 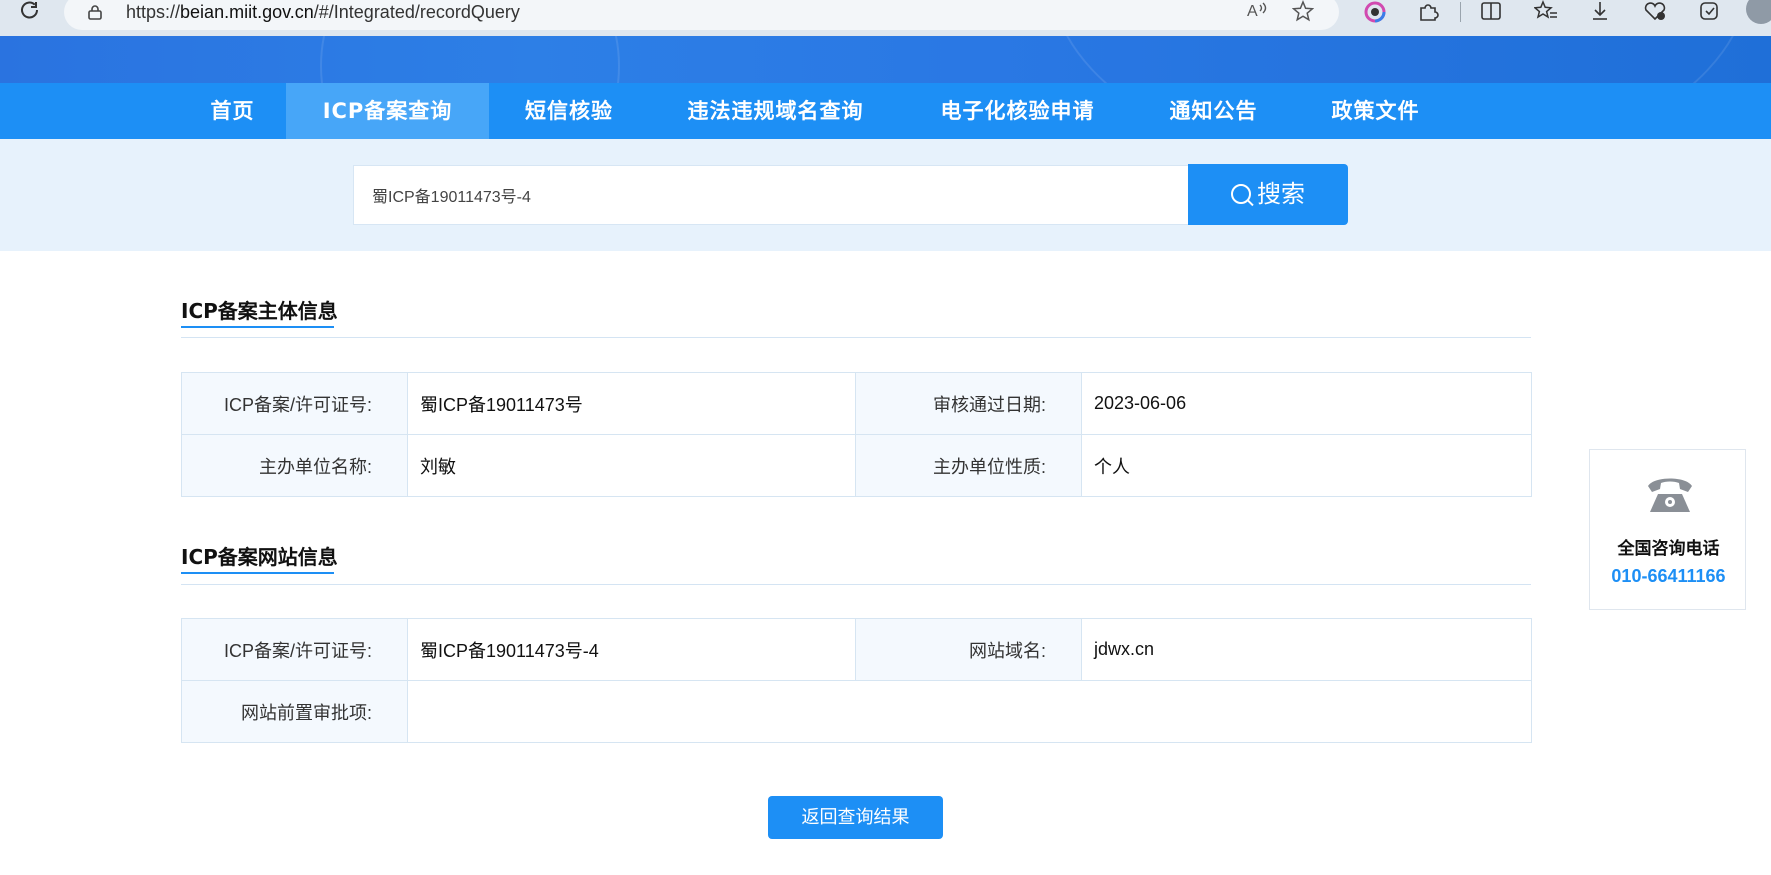 I want to click on health-icon, so click(x=1655, y=13).